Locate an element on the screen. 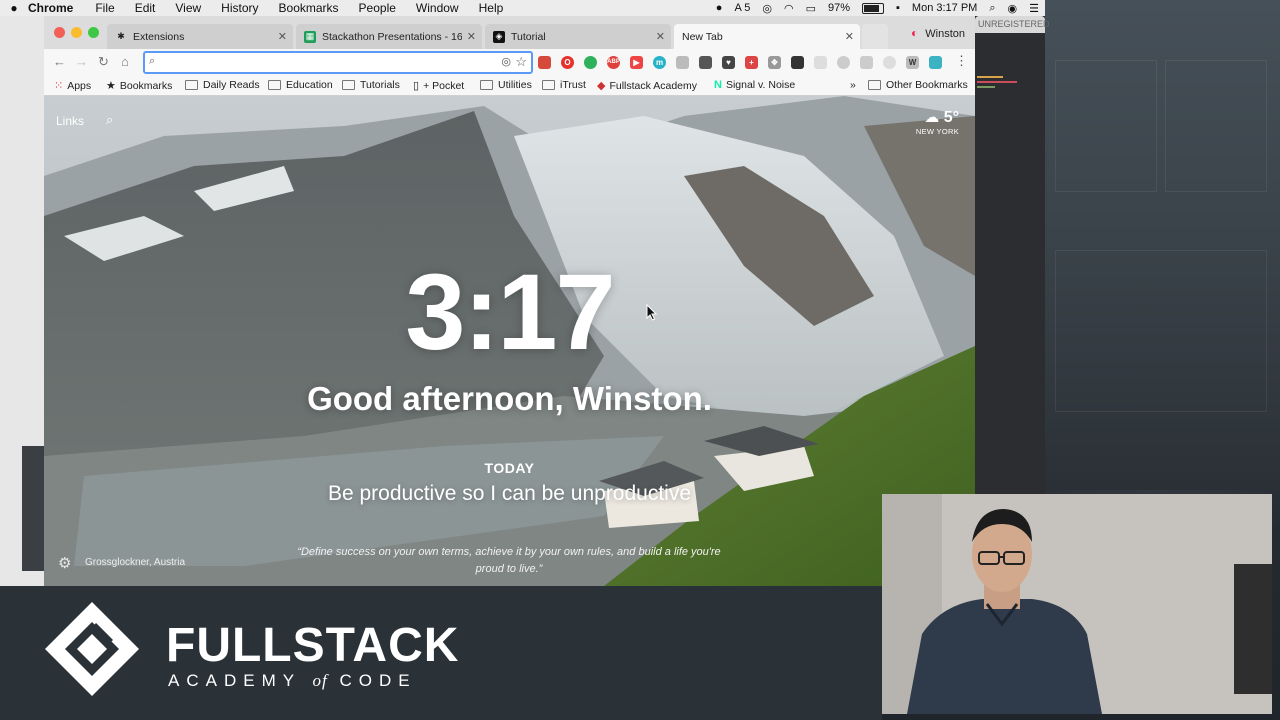 This screenshot has height=720, width=1280. bookmark-fullstack: ◆ Fullstack Academy is located at coordinates (647, 86).